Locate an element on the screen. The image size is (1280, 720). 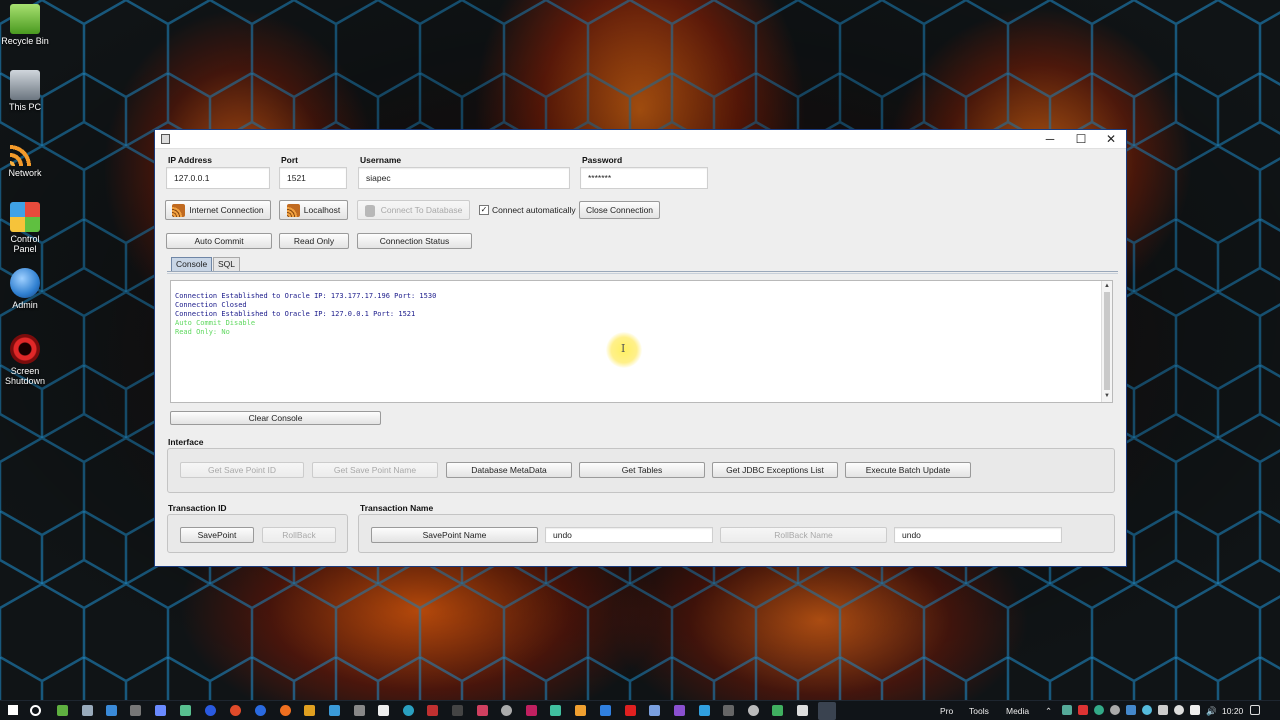
active-java-app-icon is located at coordinates (827, 711).